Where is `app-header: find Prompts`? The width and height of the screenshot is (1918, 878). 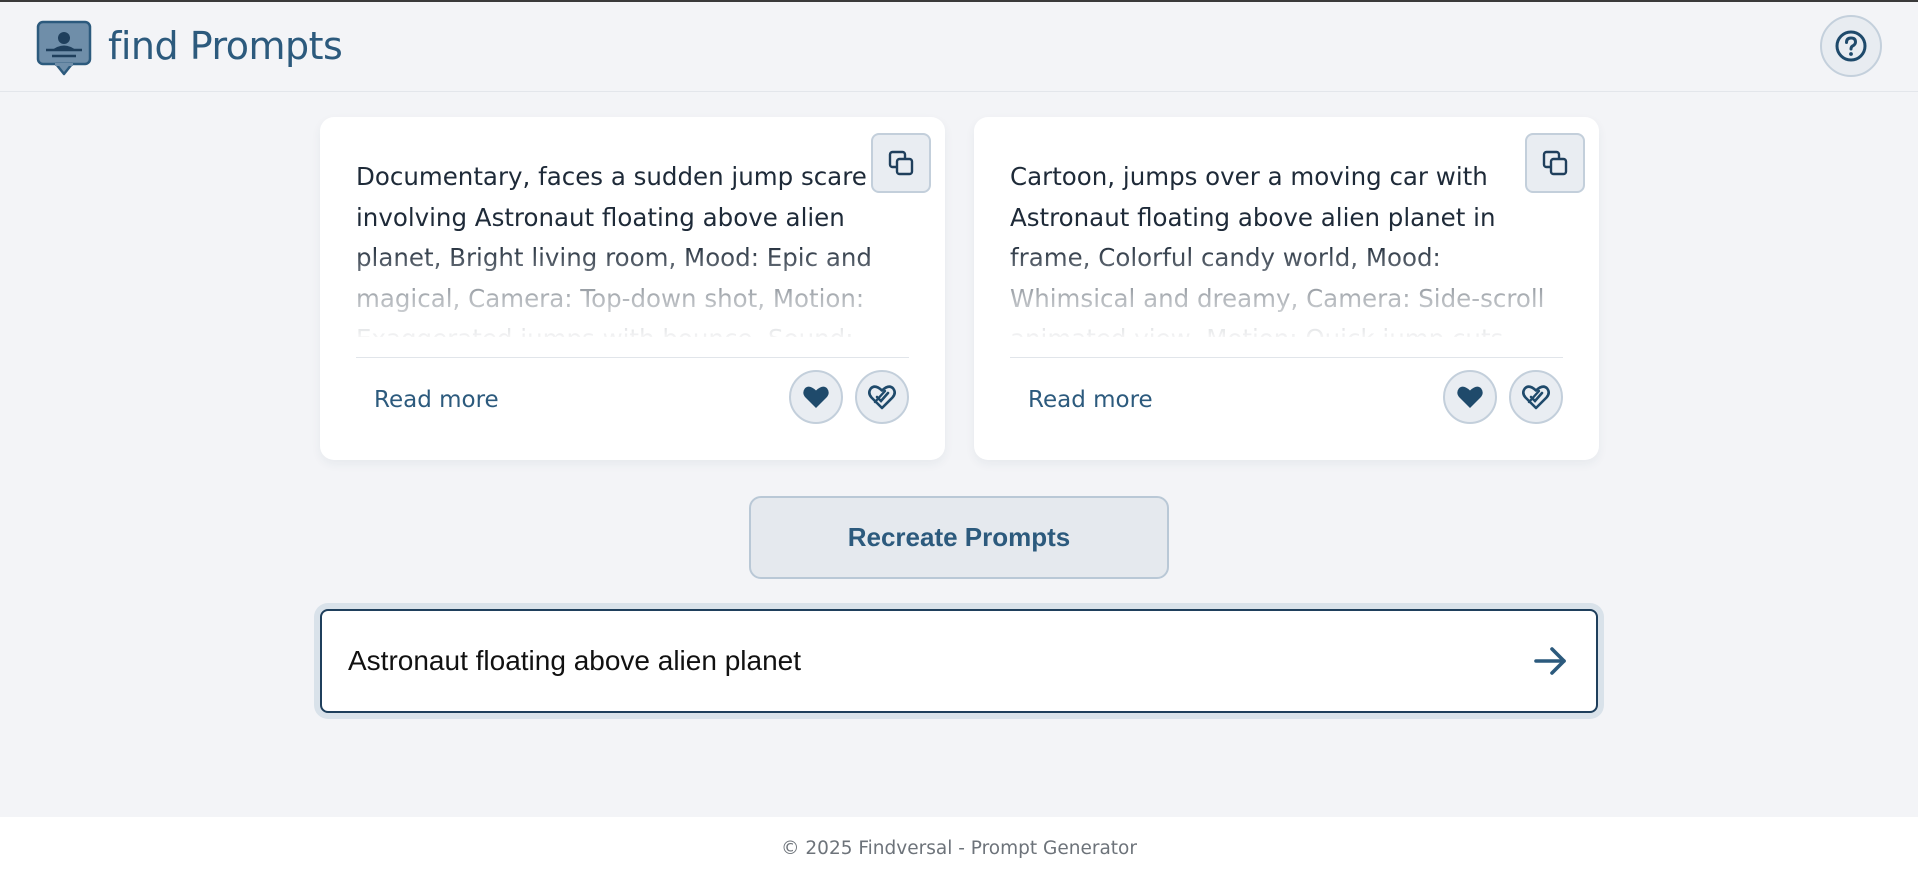 app-header: find Prompts is located at coordinates (959, 47).